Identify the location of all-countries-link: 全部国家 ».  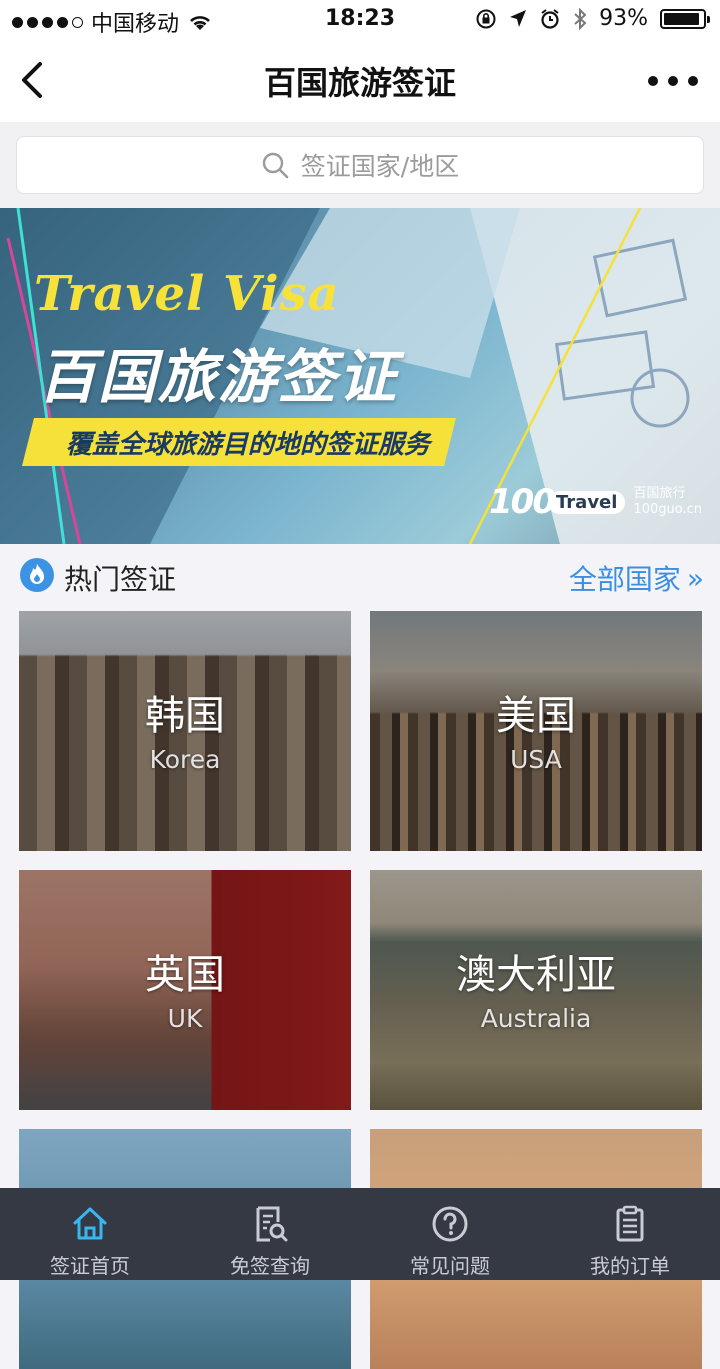
(636, 578).